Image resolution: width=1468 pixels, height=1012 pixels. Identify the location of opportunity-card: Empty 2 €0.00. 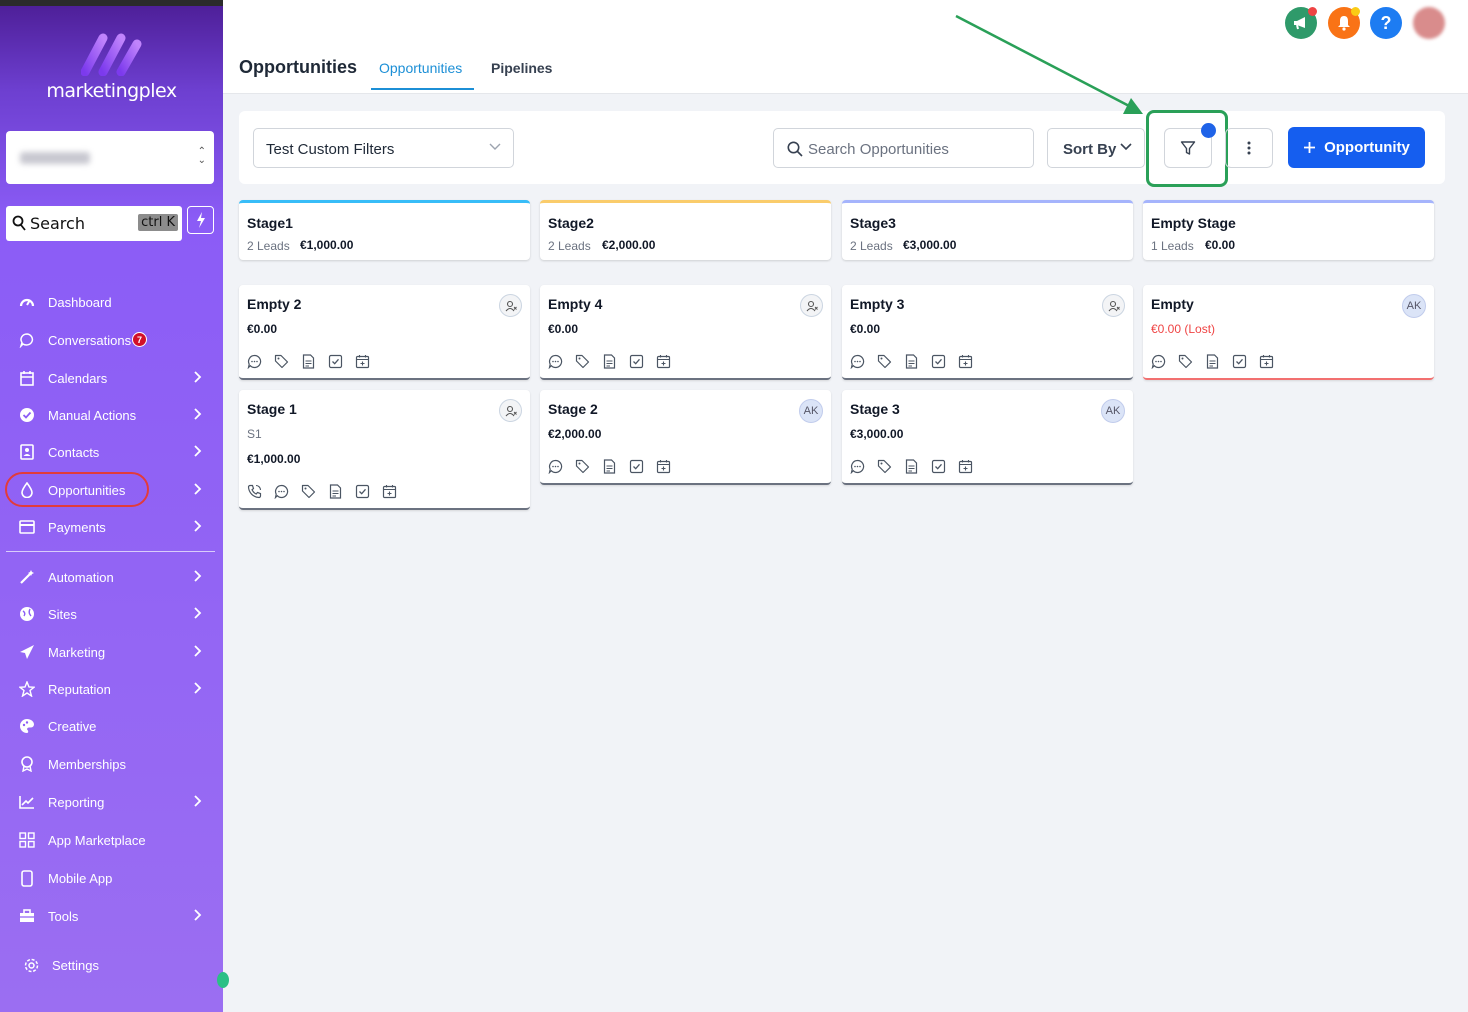
(384, 332).